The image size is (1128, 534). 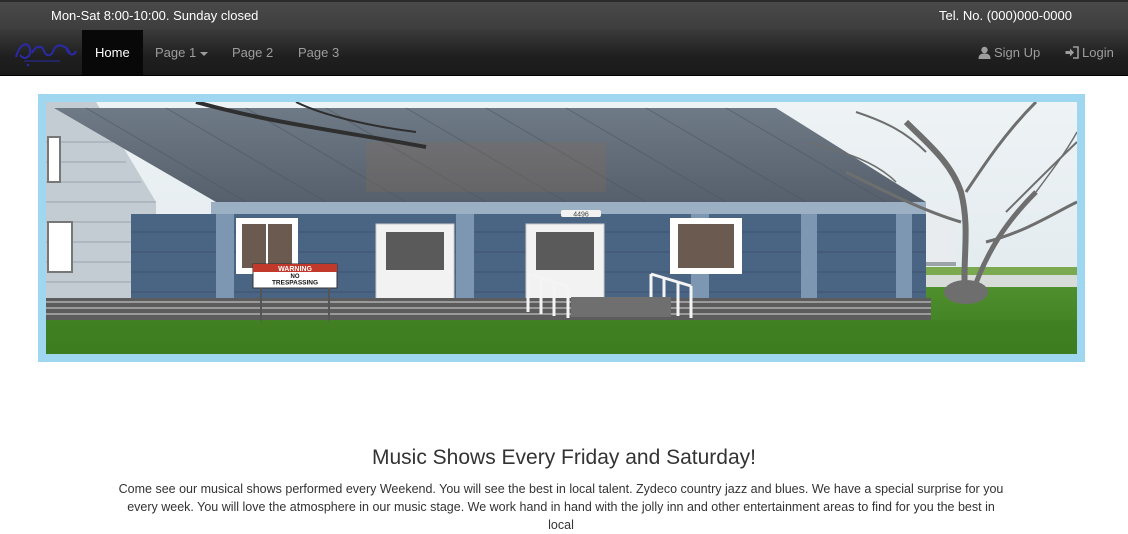 I want to click on caret-down-icon, so click(x=204, y=53).